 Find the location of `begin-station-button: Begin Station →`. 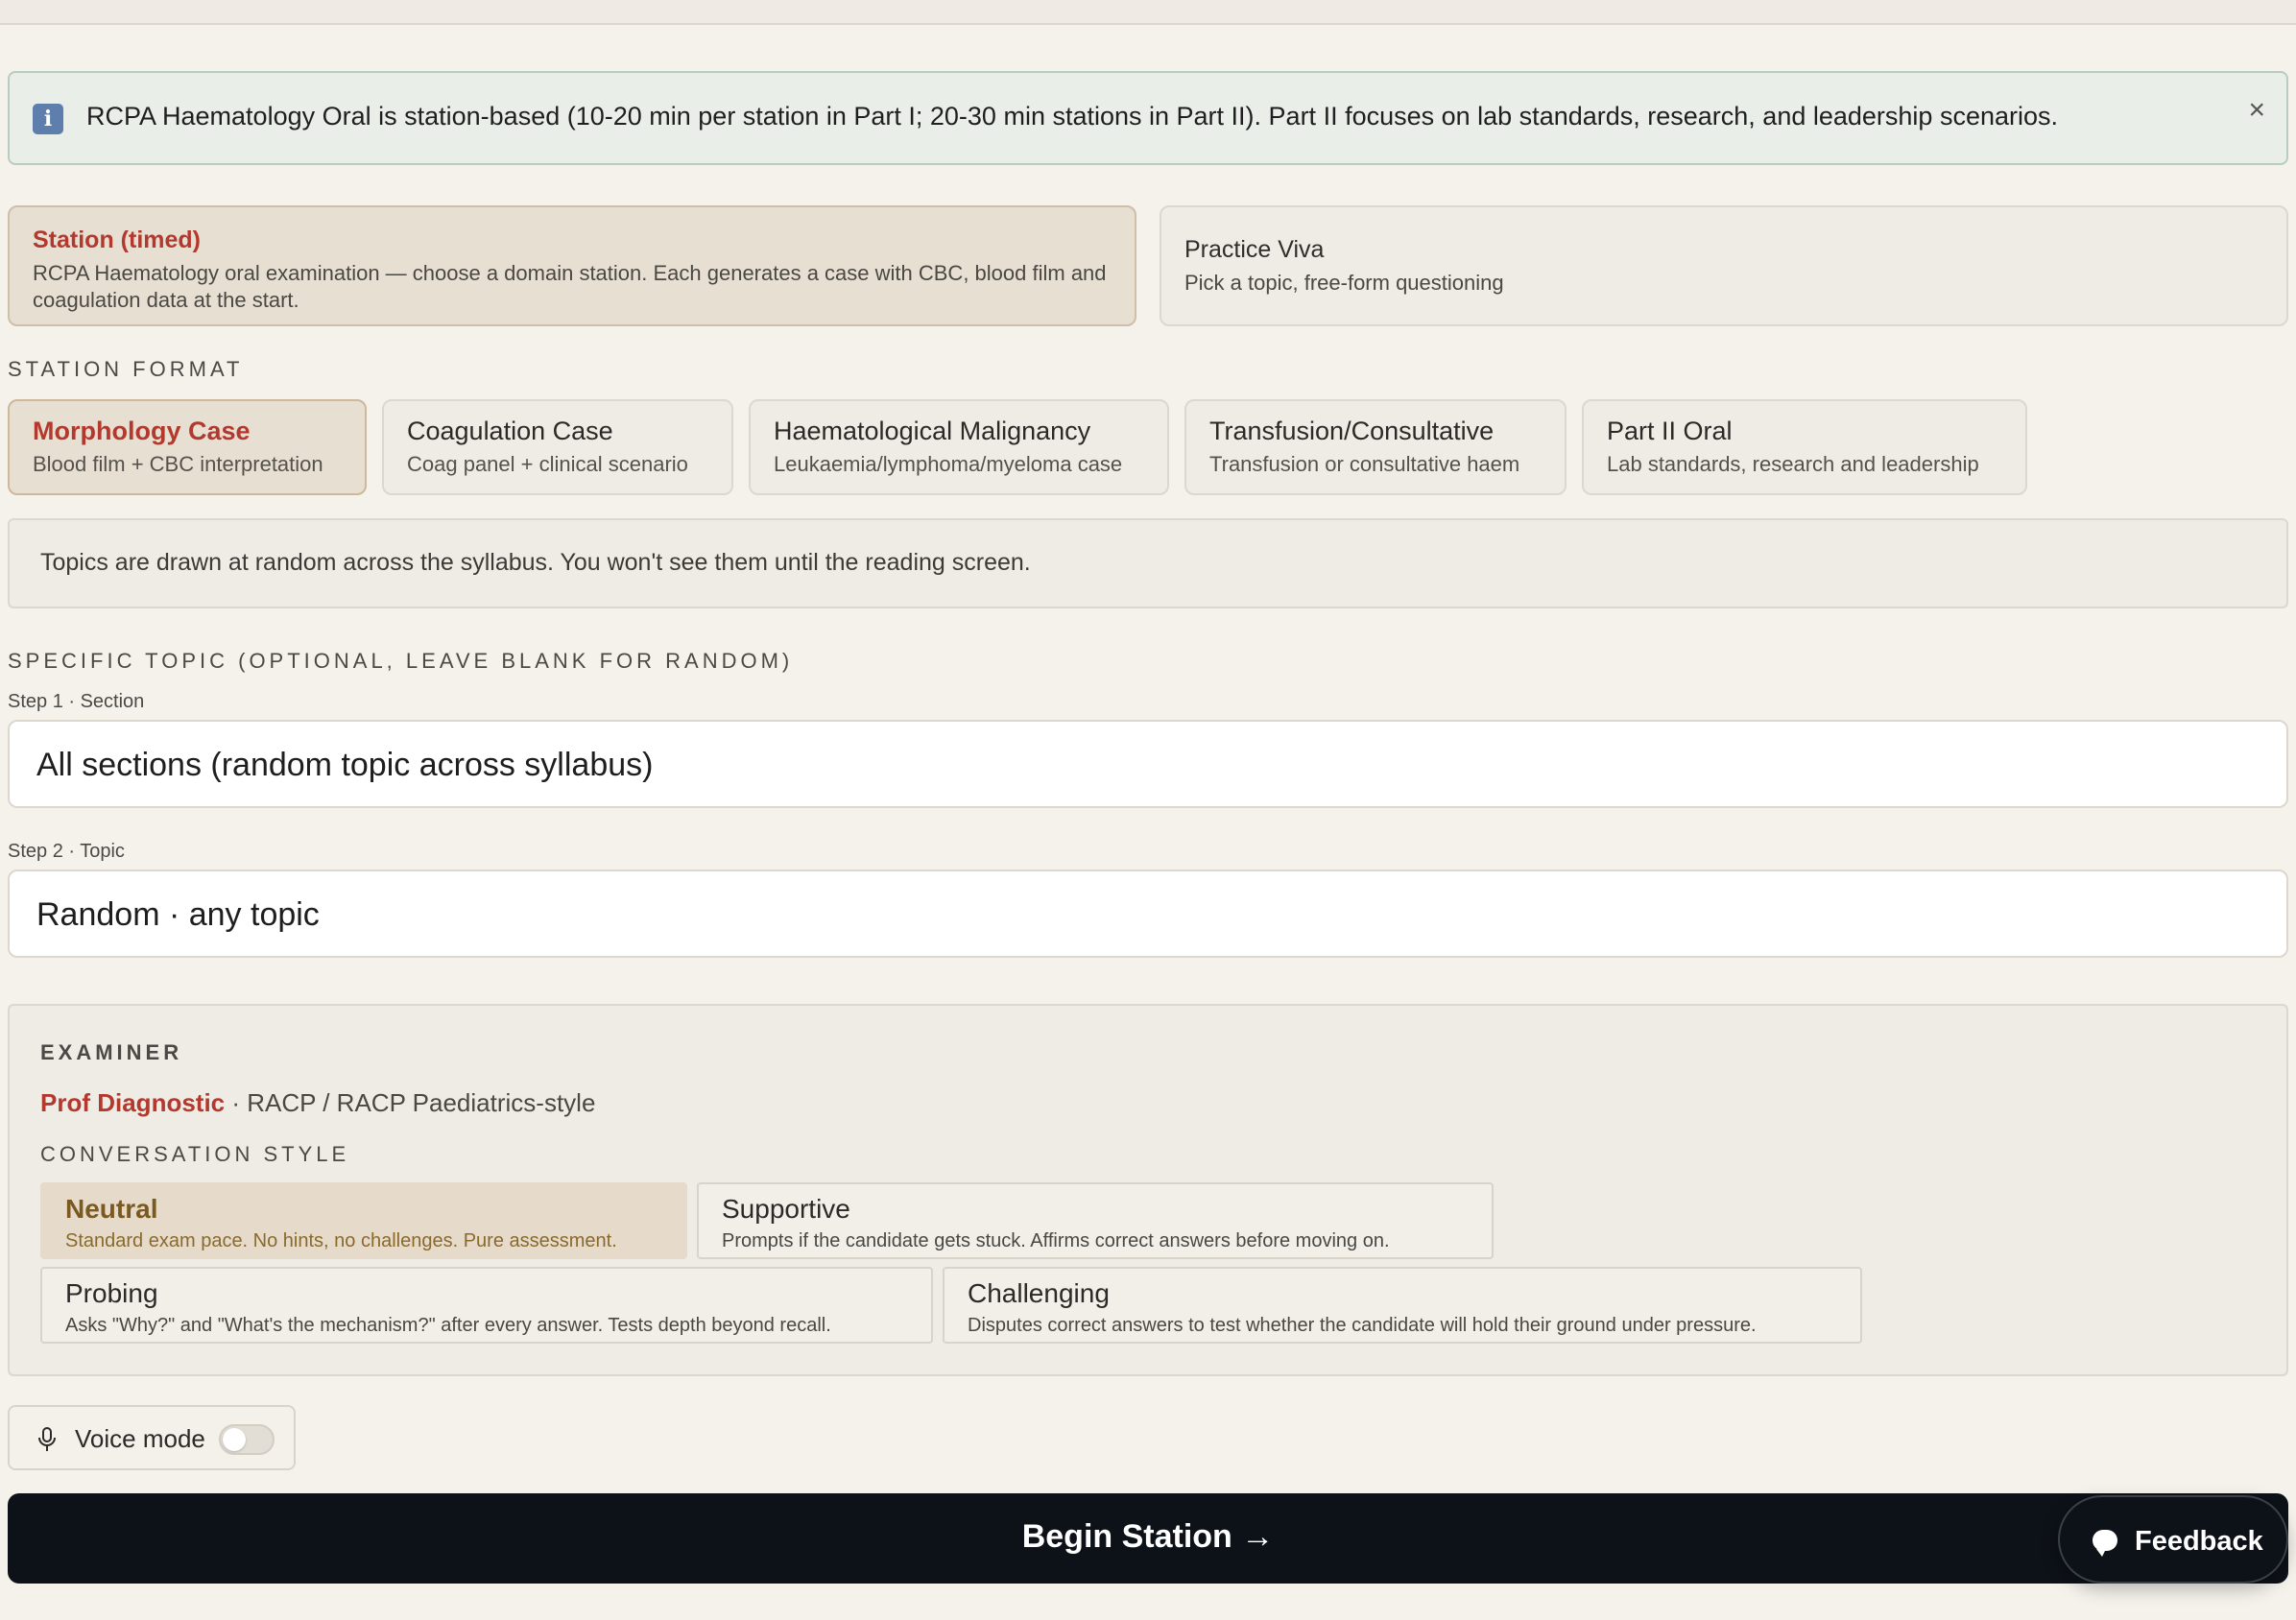

begin-station-button: Begin Station → is located at coordinates (1148, 1538).